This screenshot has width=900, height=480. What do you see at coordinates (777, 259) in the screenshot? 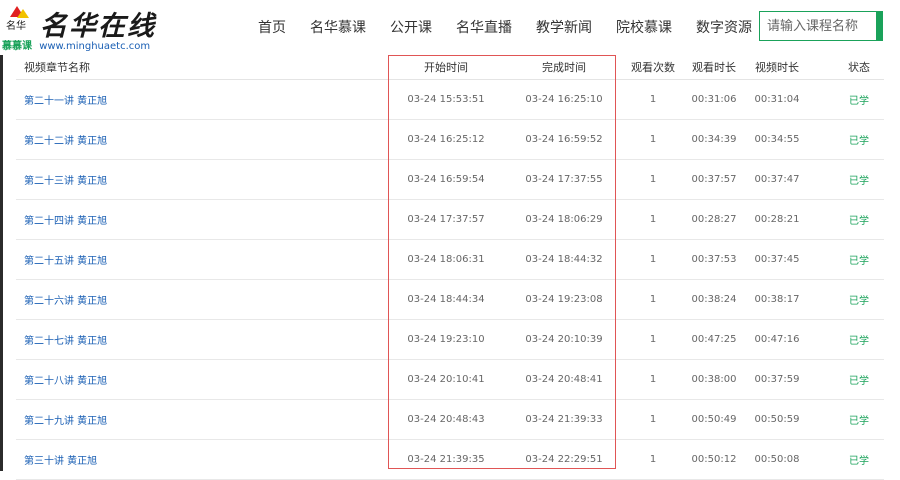
I see `video-duration: 00:37:45` at bounding box center [777, 259].